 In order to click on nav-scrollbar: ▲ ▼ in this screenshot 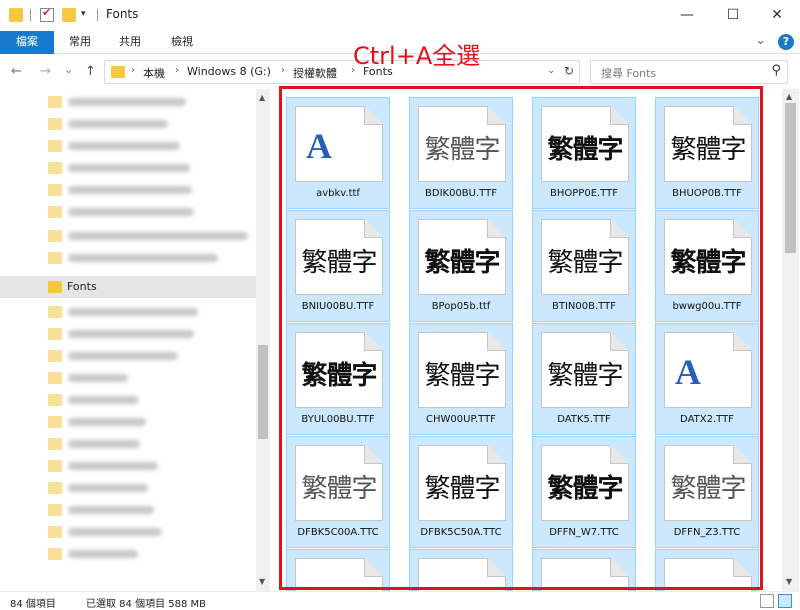, I will do `click(263, 340)`.